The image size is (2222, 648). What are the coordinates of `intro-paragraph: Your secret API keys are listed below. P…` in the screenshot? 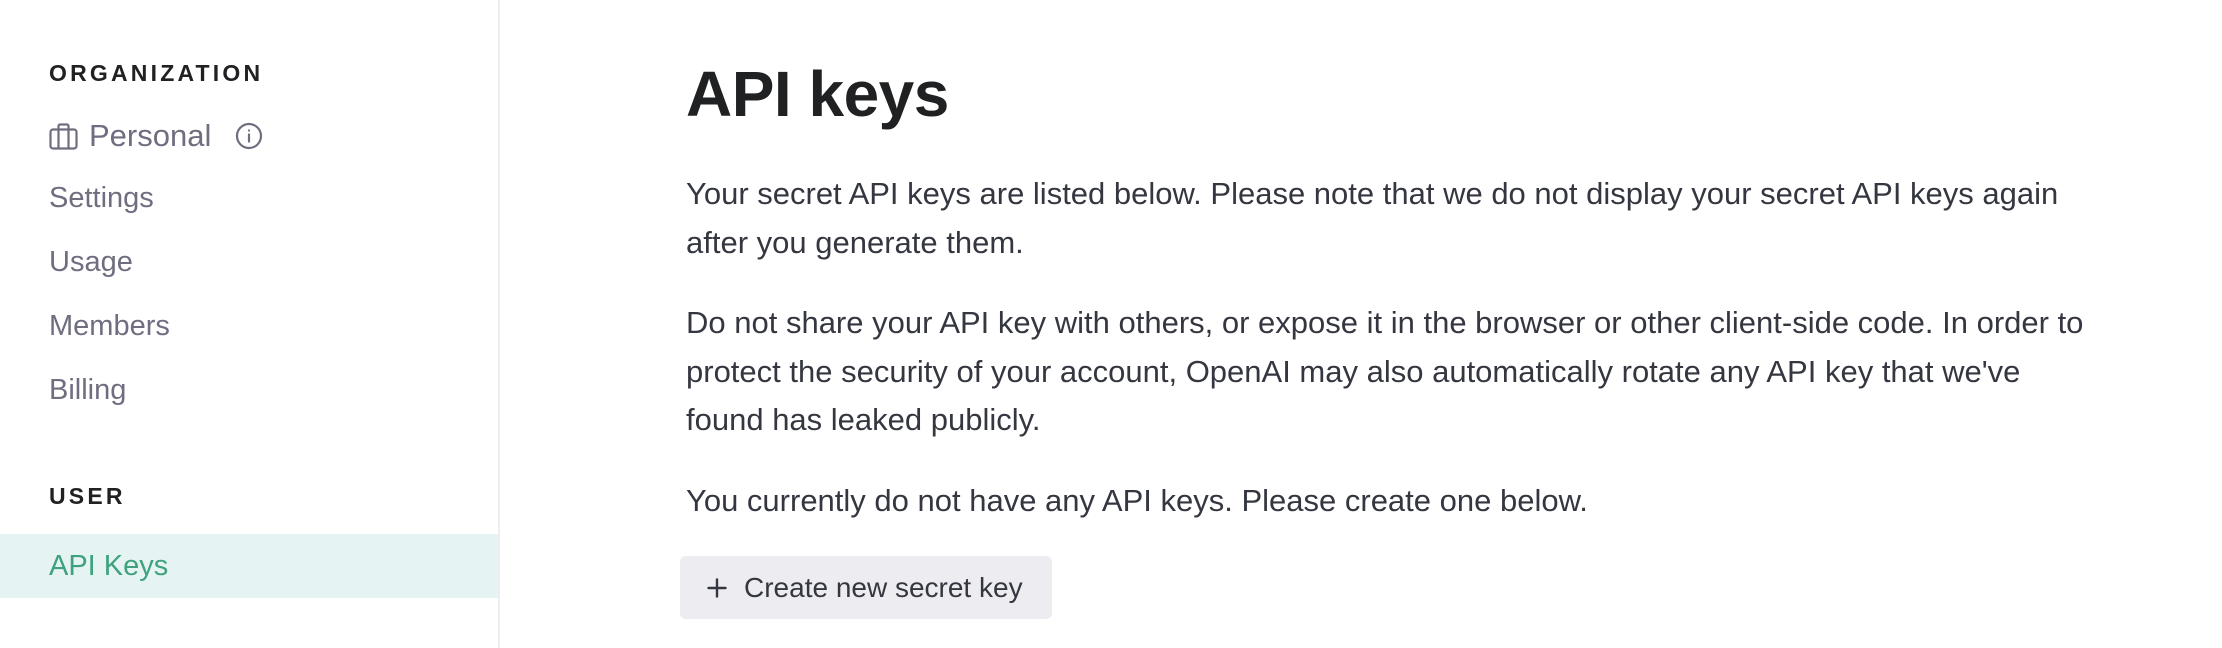 It's located at (1441, 218).